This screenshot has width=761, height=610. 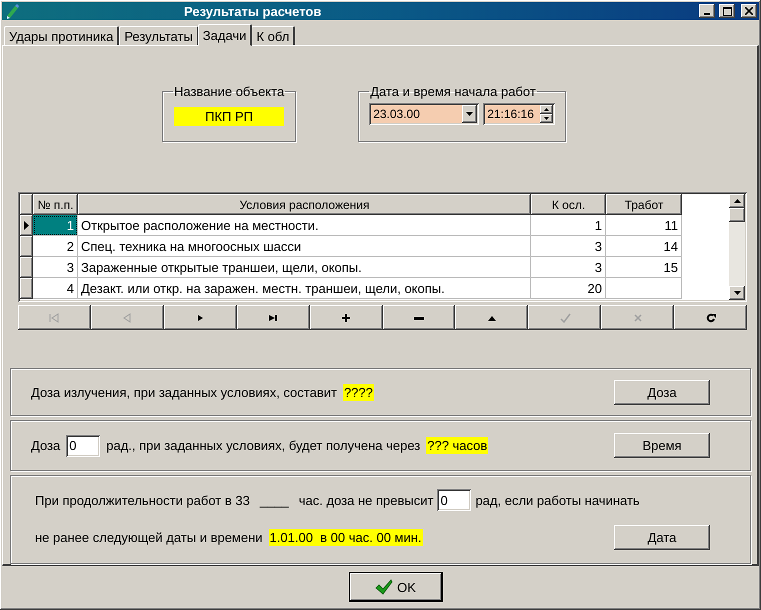 I want to click on dose-button: Доза, so click(x=662, y=392).